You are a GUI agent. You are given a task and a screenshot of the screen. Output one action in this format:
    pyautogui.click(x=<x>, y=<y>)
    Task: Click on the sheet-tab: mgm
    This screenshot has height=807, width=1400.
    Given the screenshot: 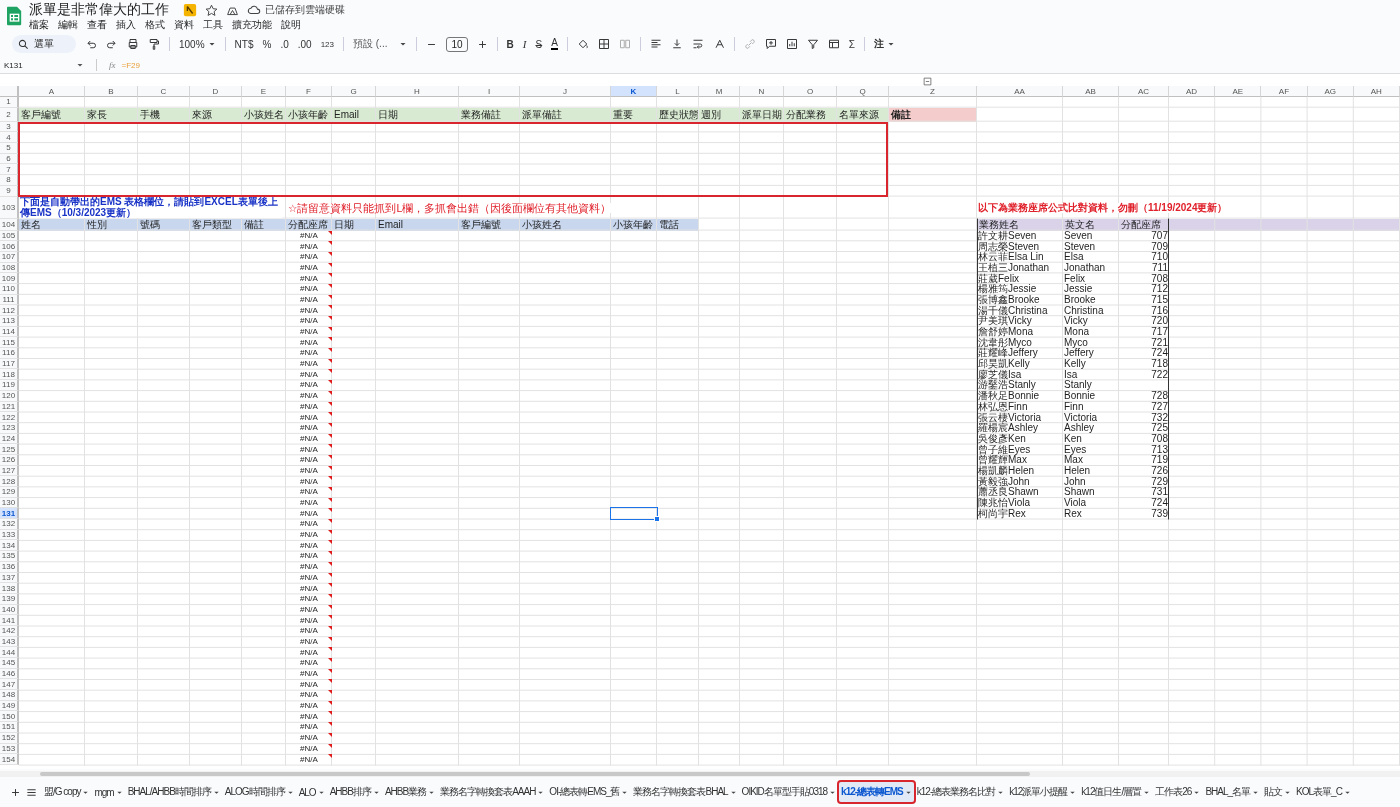 What is the action you would take?
    pyautogui.click(x=108, y=792)
    